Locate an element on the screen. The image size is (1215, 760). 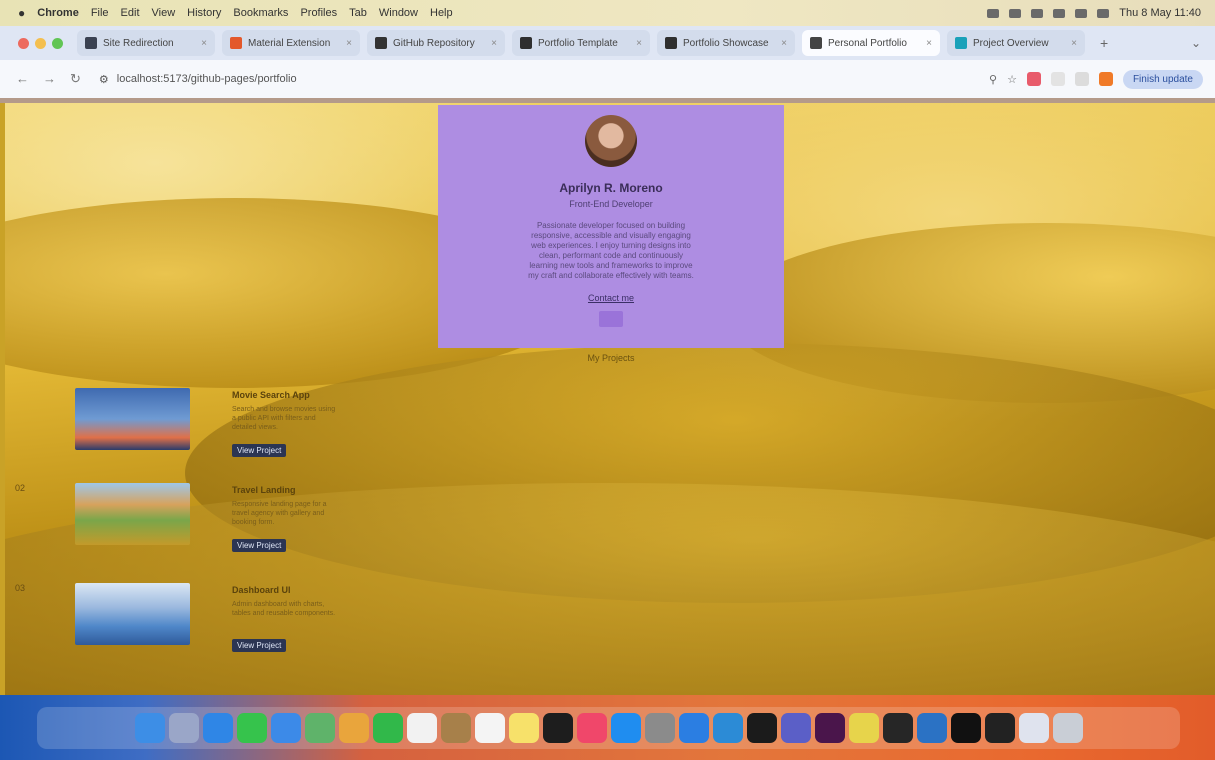
back-icon: ← is located at coordinates (22, 79).